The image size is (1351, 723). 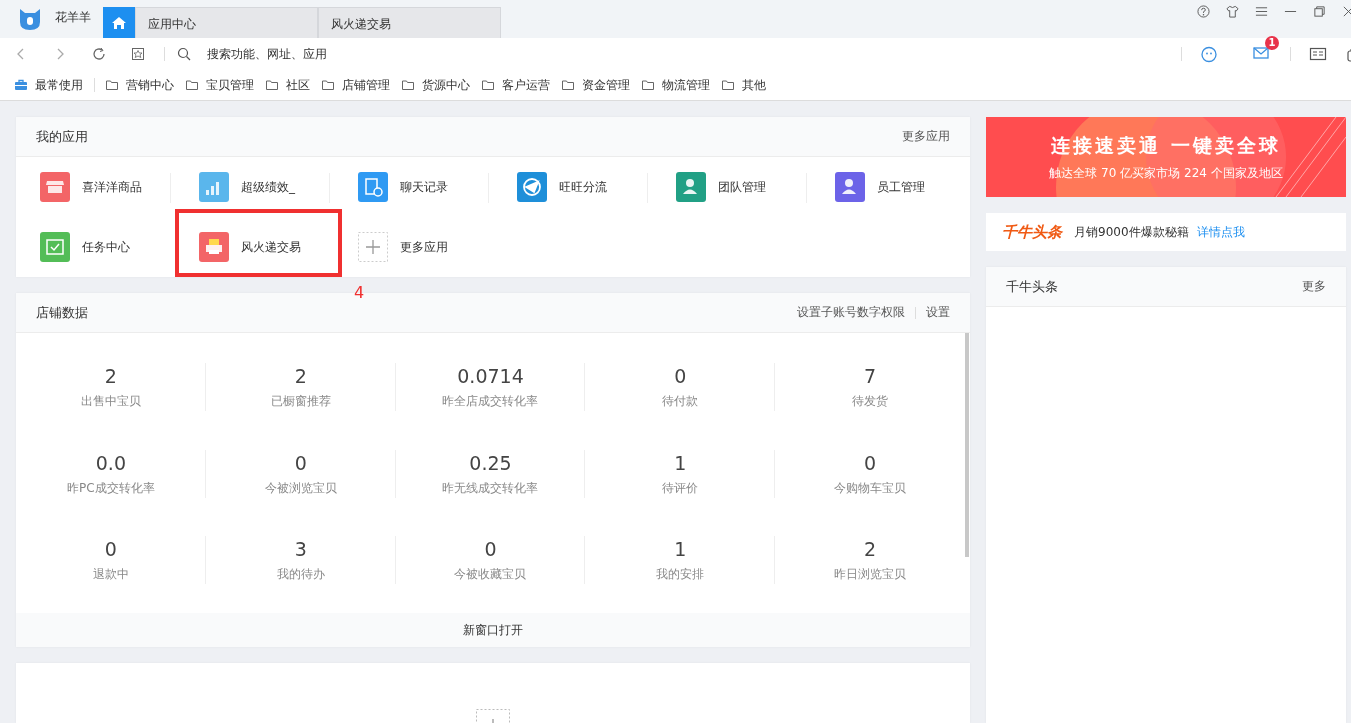 I want to click on home-tab, so click(x=119, y=22).